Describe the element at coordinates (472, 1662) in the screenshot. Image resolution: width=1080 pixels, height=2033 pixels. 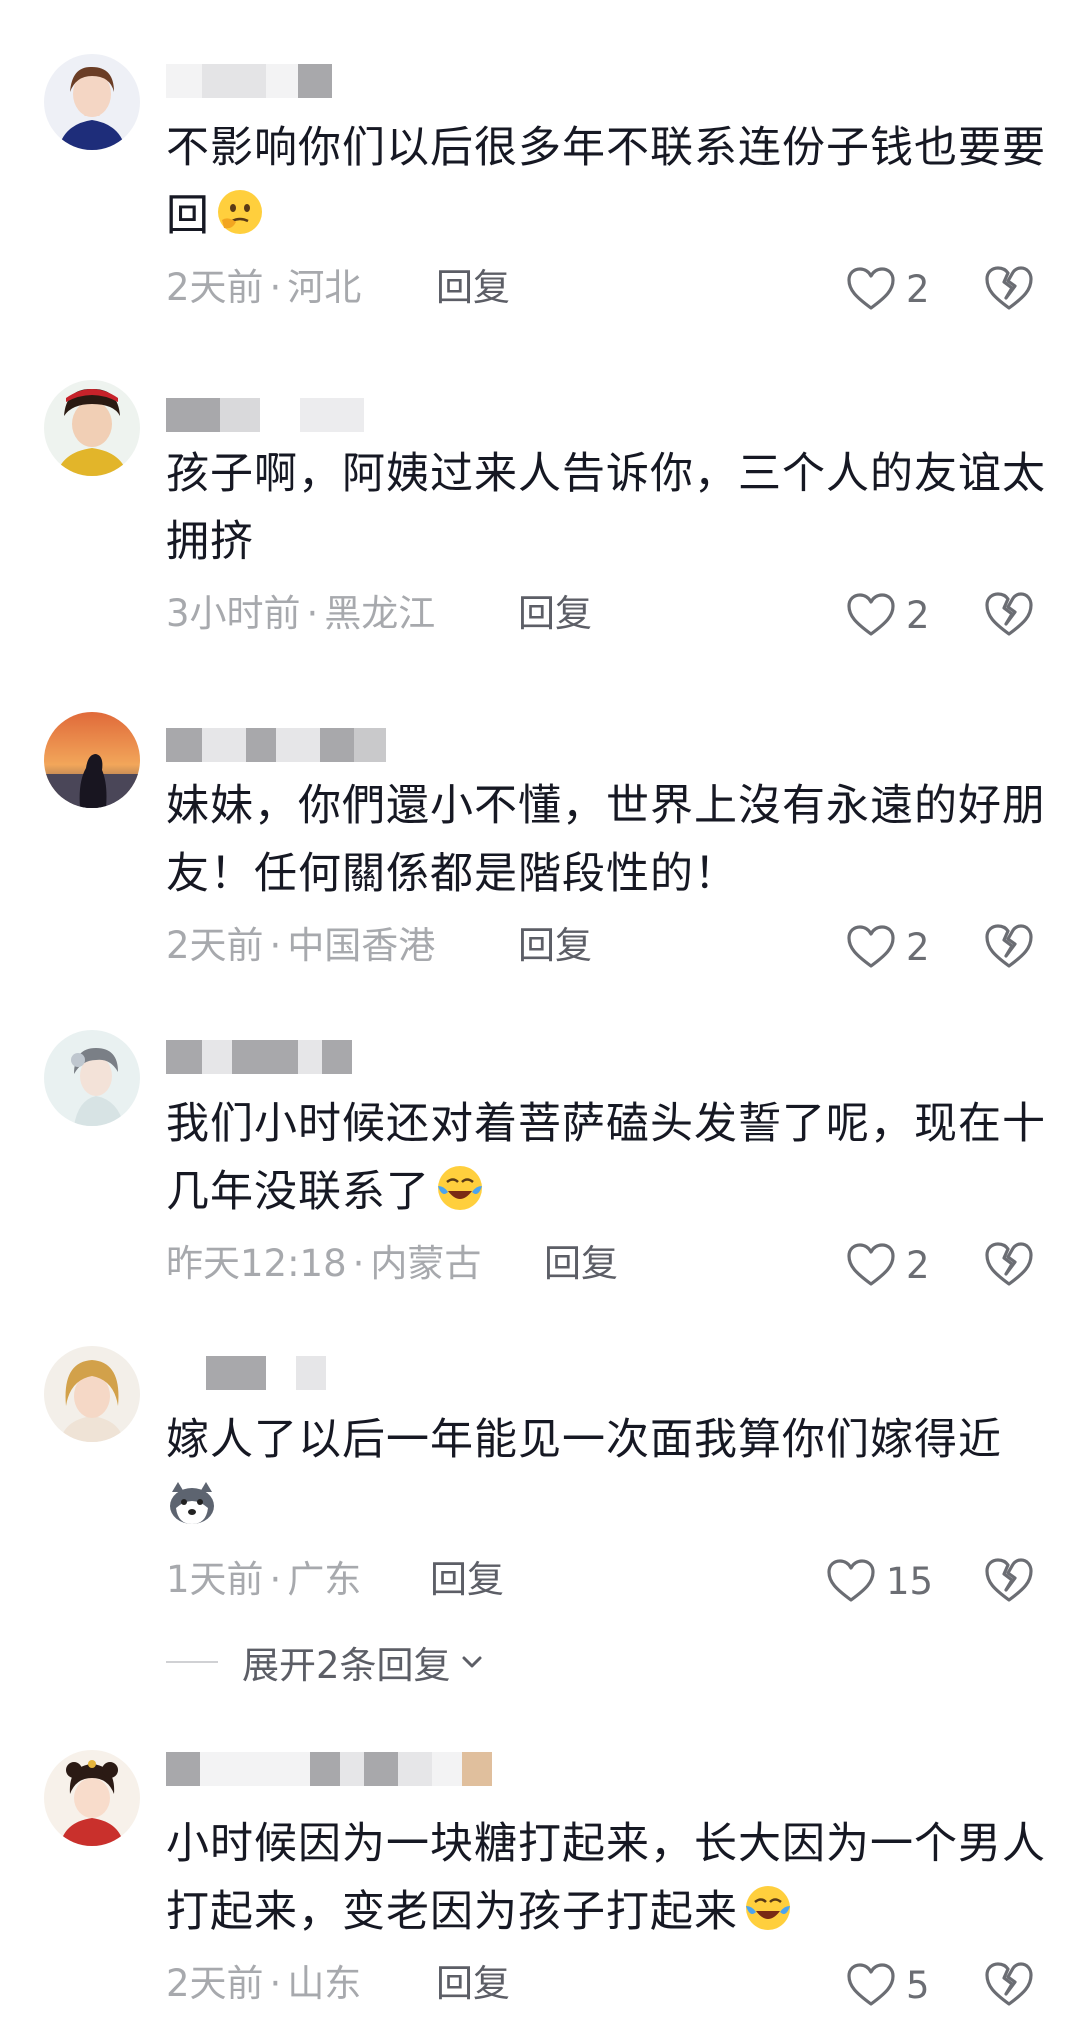
I see `chevron-down-icon` at that location.